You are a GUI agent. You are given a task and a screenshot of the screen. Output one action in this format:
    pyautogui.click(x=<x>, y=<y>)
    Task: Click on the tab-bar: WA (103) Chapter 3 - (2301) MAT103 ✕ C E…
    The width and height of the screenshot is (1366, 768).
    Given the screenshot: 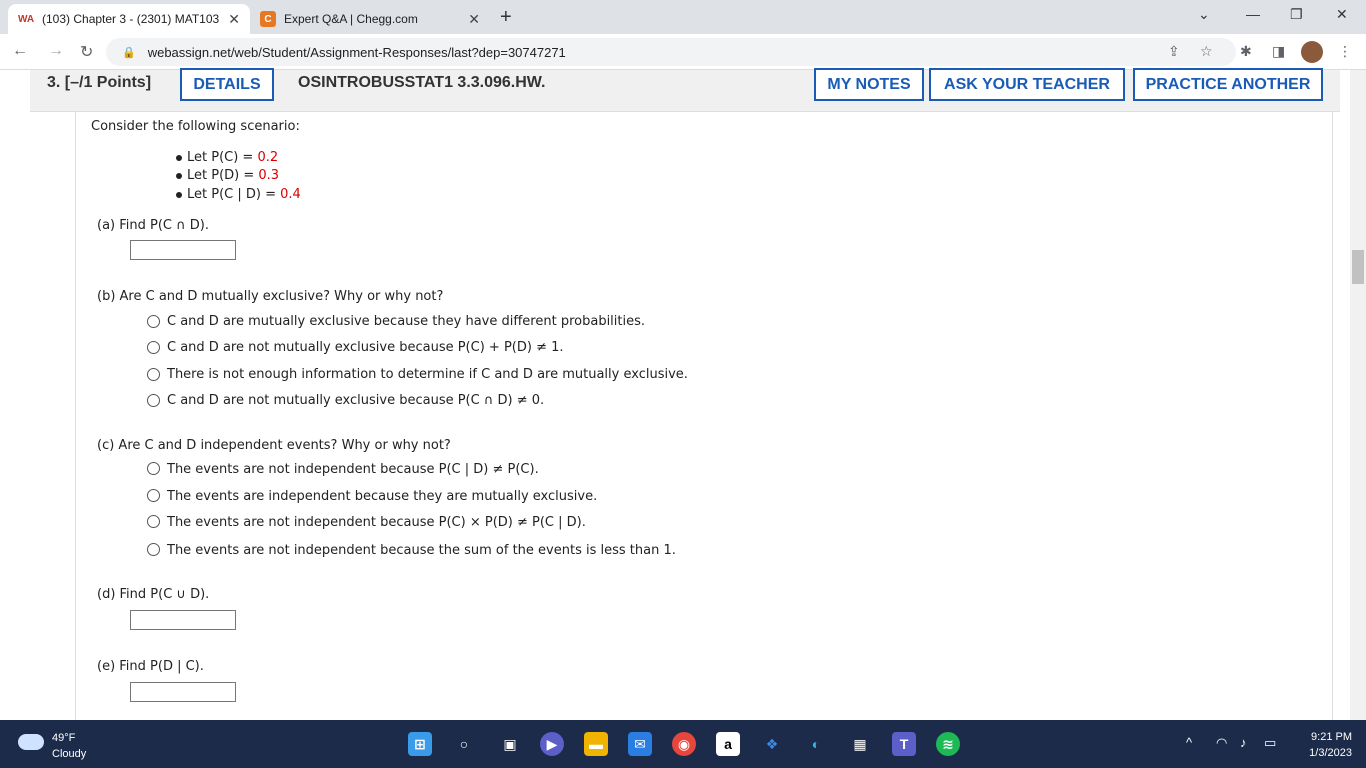 What is the action you would take?
    pyautogui.click(x=683, y=17)
    